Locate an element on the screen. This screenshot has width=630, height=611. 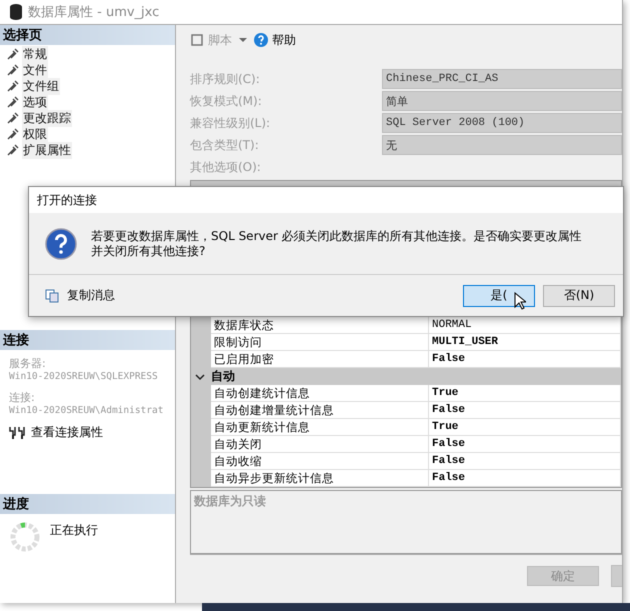
help-button: 帮助 is located at coordinates (284, 40).